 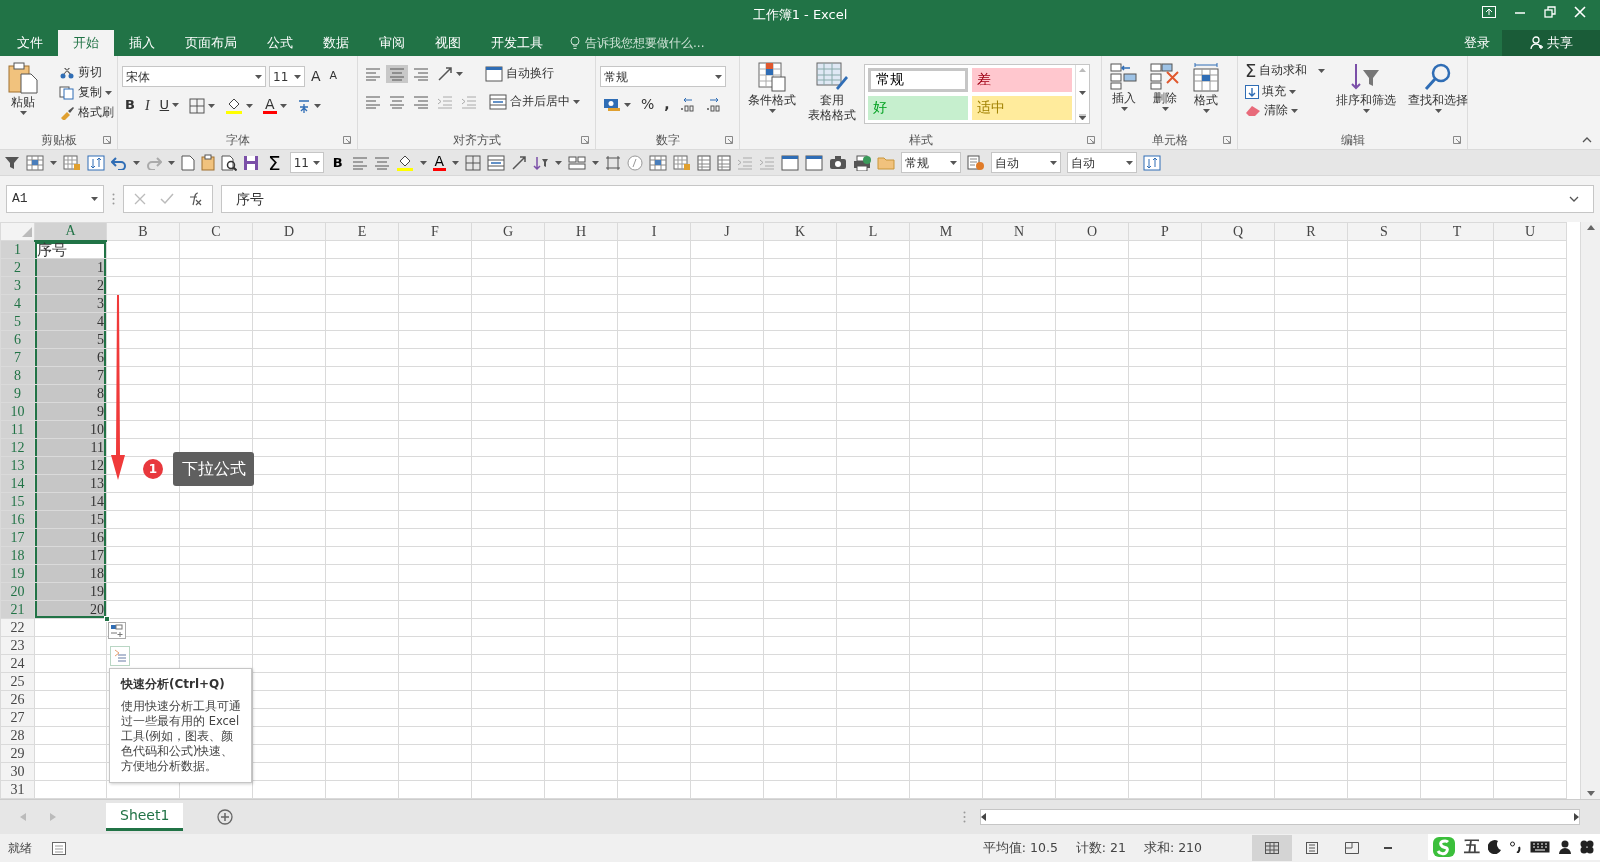 What do you see at coordinates (1285, 71) in the screenshot?
I see `autosum-button: Σ 自动求和` at bounding box center [1285, 71].